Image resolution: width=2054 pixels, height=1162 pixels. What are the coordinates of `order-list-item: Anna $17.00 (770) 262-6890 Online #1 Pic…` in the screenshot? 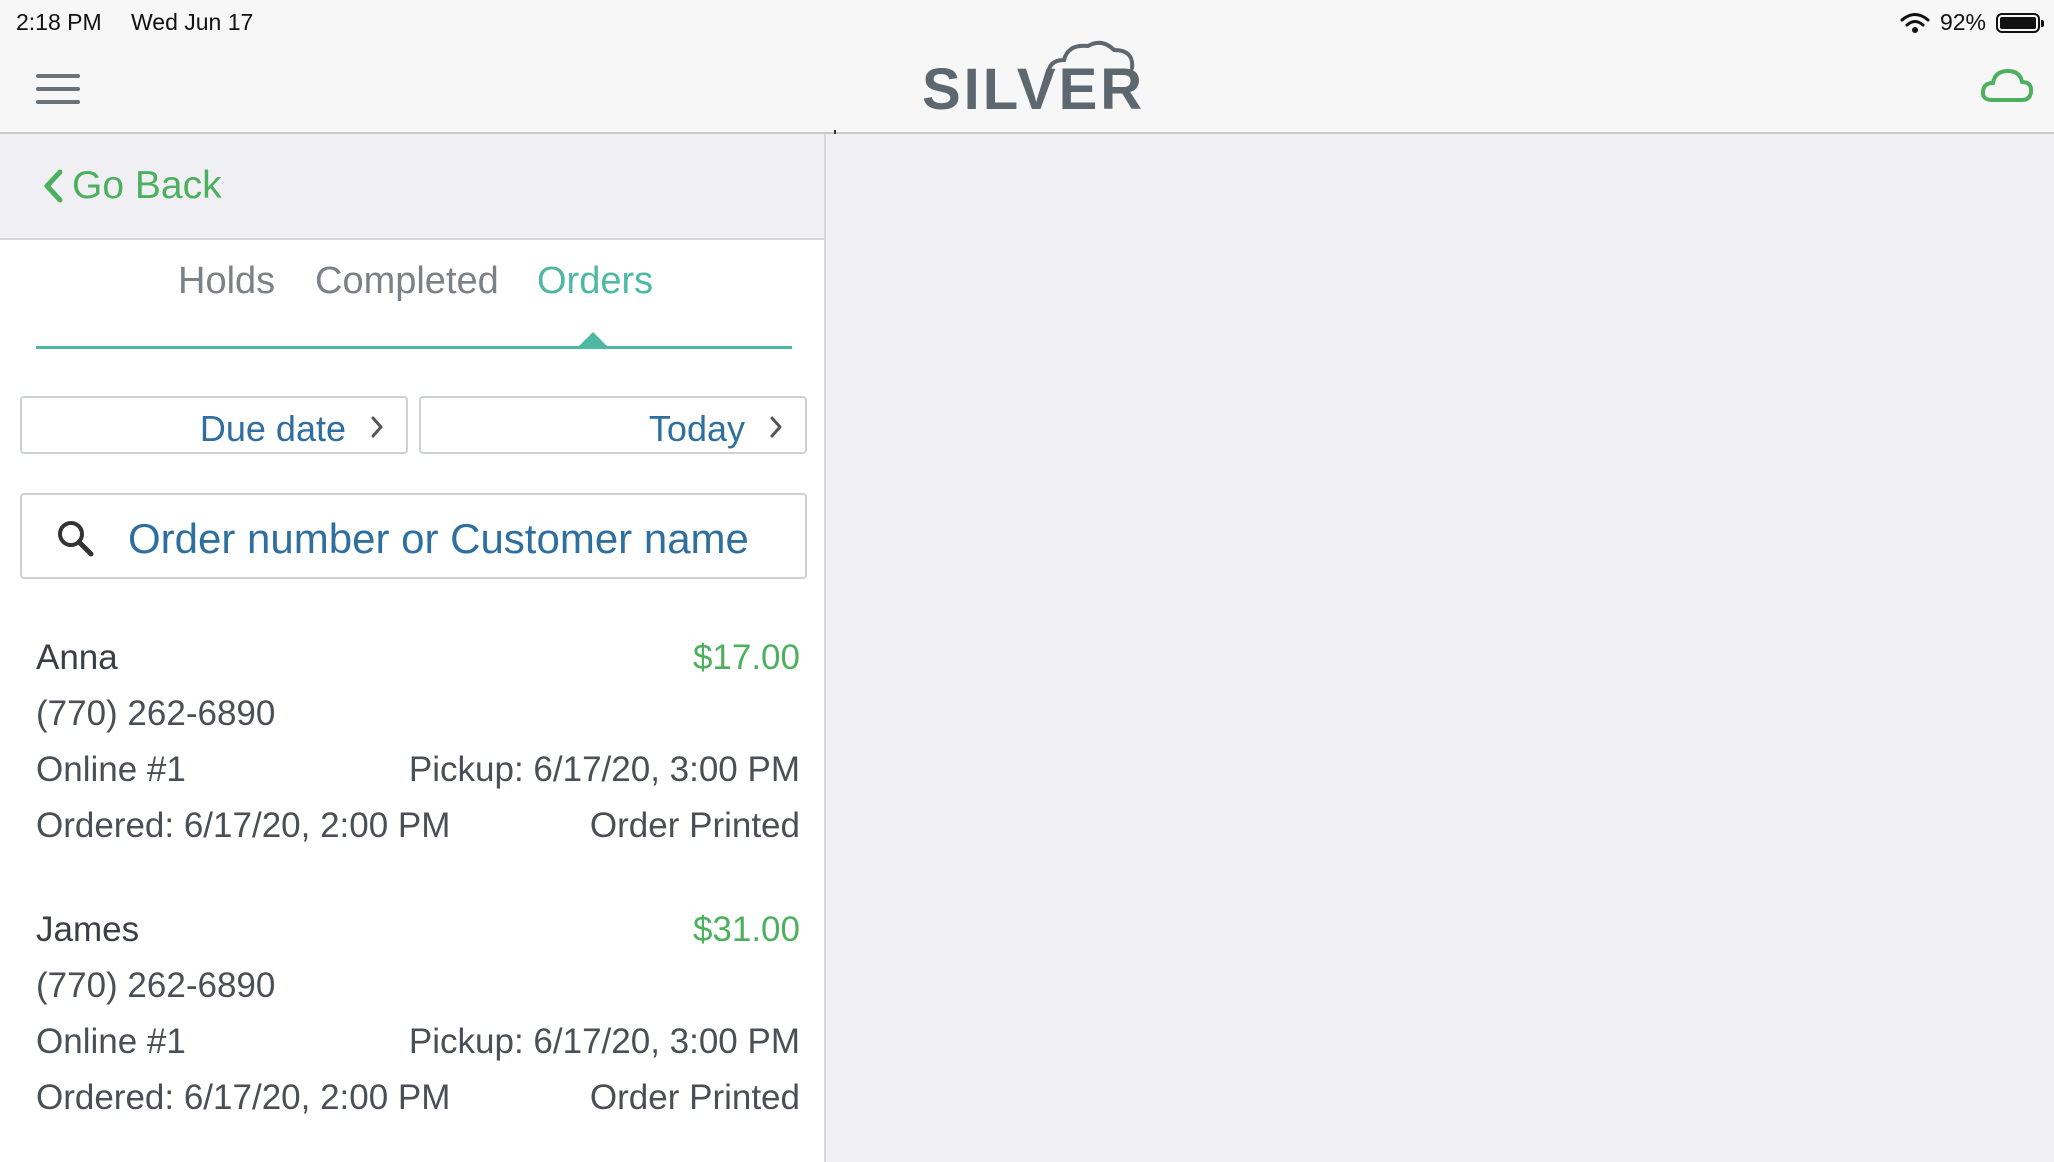 It's located at (418, 748).